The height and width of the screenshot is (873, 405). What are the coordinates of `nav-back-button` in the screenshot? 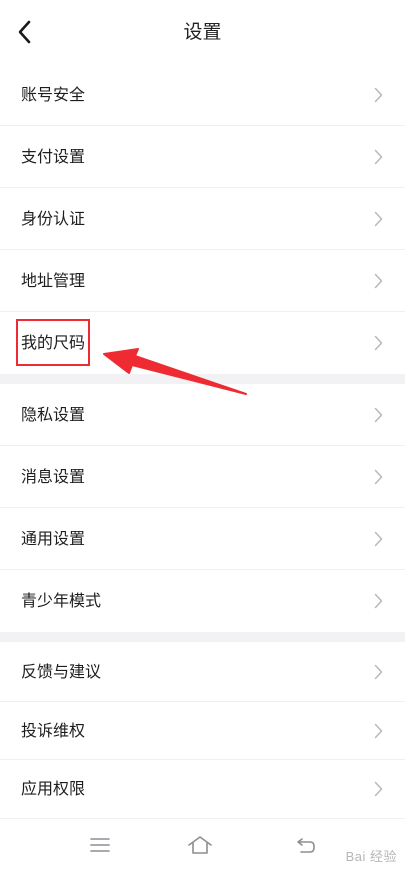 It's located at (306, 845).